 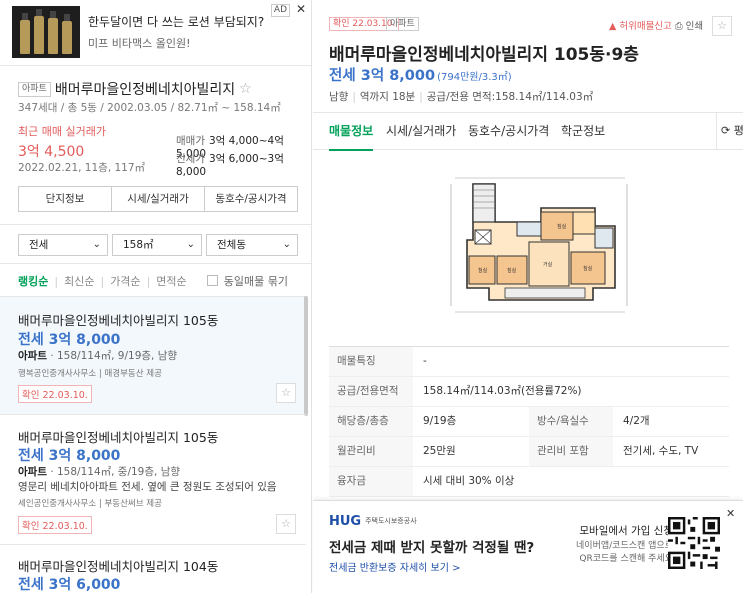 What do you see at coordinates (420, 74) in the screenshot?
I see `detail-price-line: 전세 3억 8,000 (794만원/3.3㎡)` at bounding box center [420, 74].